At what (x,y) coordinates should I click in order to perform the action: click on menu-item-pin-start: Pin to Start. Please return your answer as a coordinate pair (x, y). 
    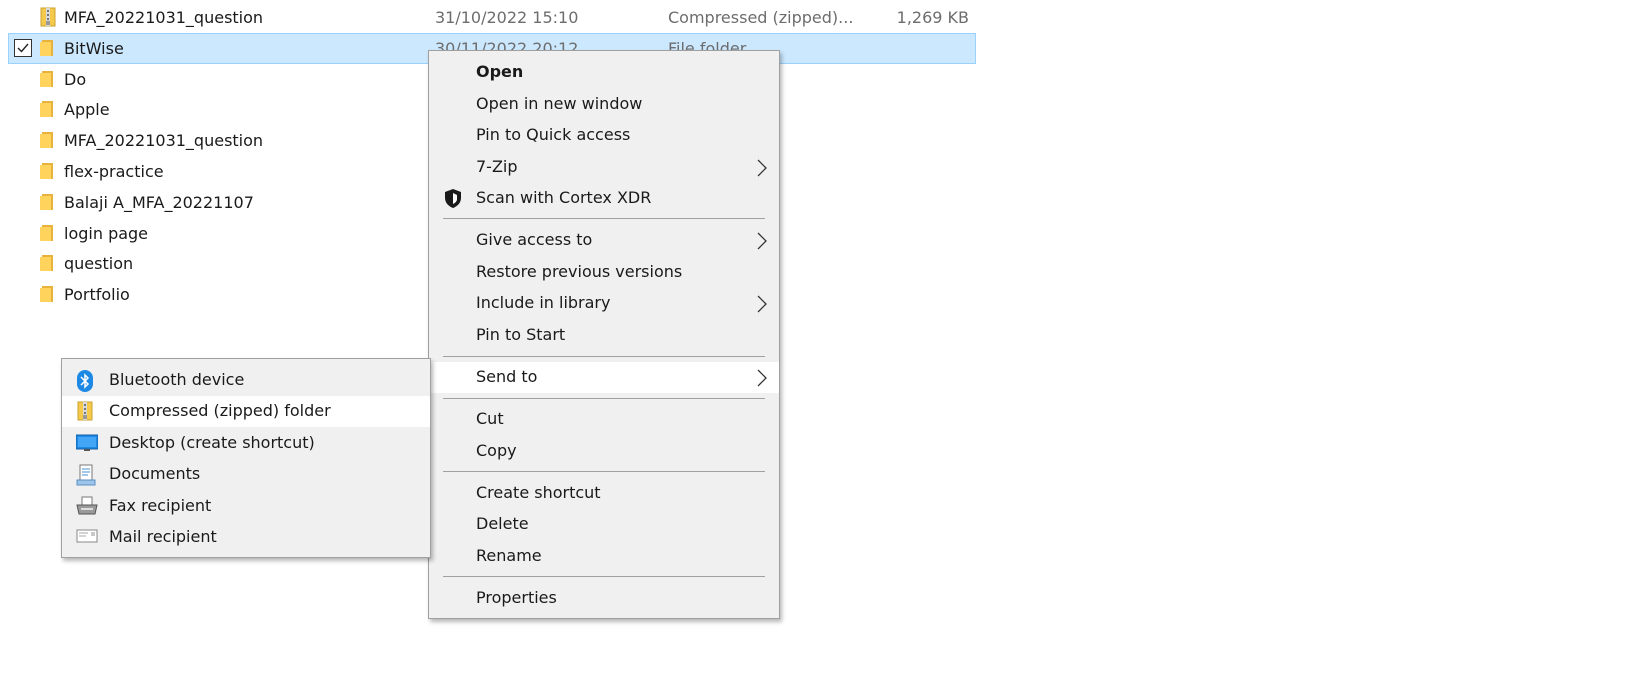
    Looking at the image, I should click on (604, 335).